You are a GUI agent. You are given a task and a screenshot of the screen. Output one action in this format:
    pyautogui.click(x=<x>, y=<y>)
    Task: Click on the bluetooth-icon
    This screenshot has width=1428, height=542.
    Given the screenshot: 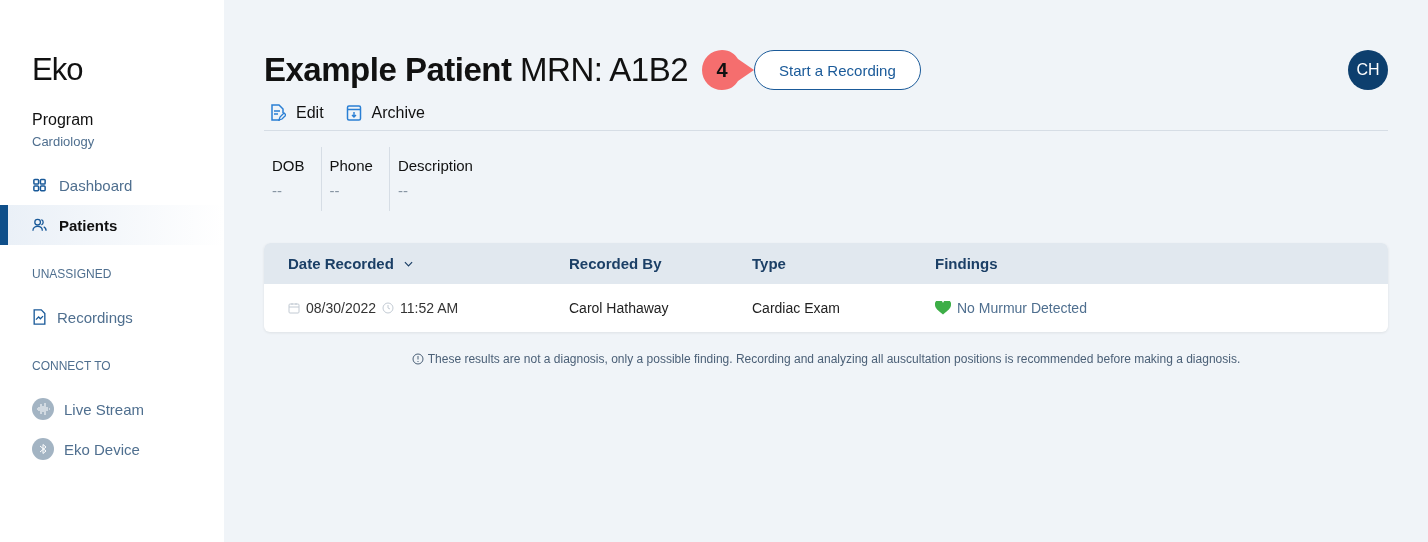 What is the action you would take?
    pyautogui.click(x=43, y=449)
    